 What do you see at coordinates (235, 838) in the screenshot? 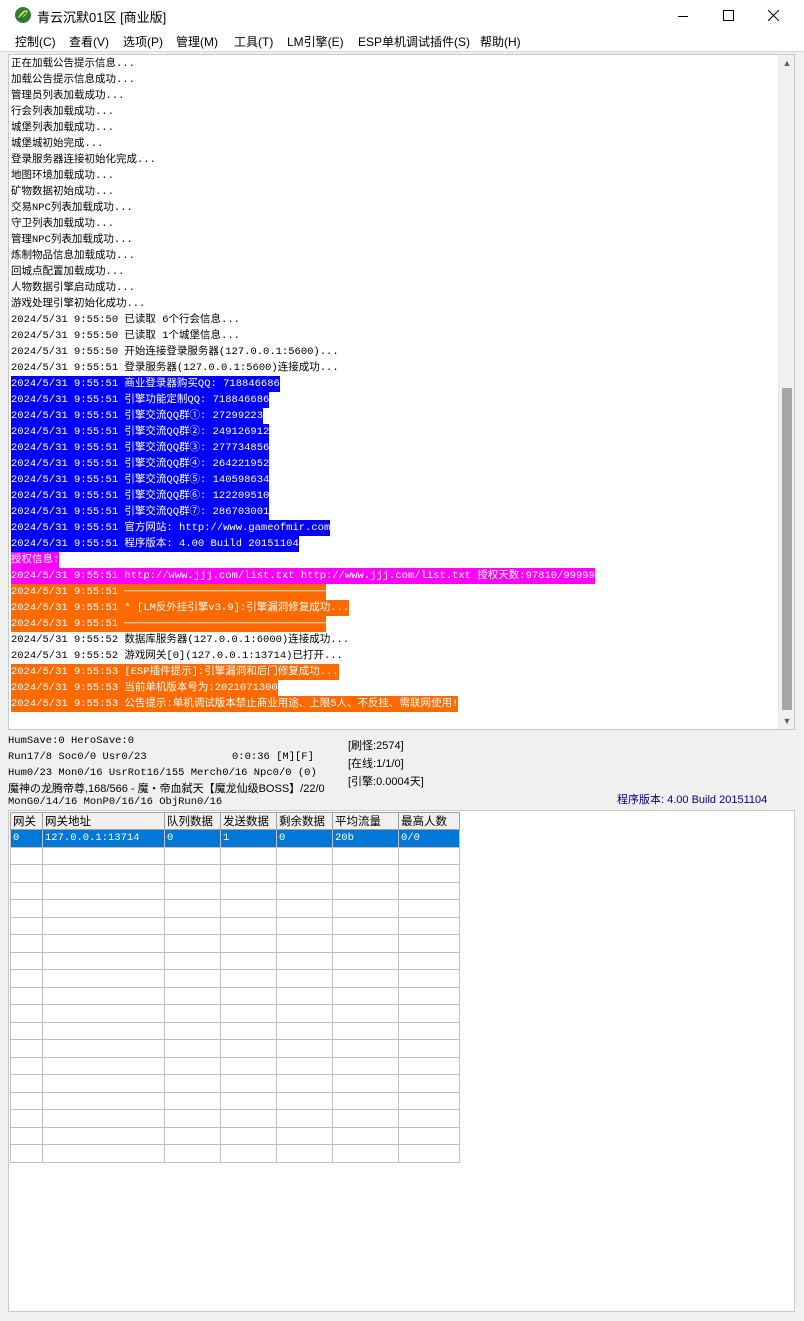
I see `table-row: 0 127.0.0.1:13714 0 1 0 20b 0/0` at bounding box center [235, 838].